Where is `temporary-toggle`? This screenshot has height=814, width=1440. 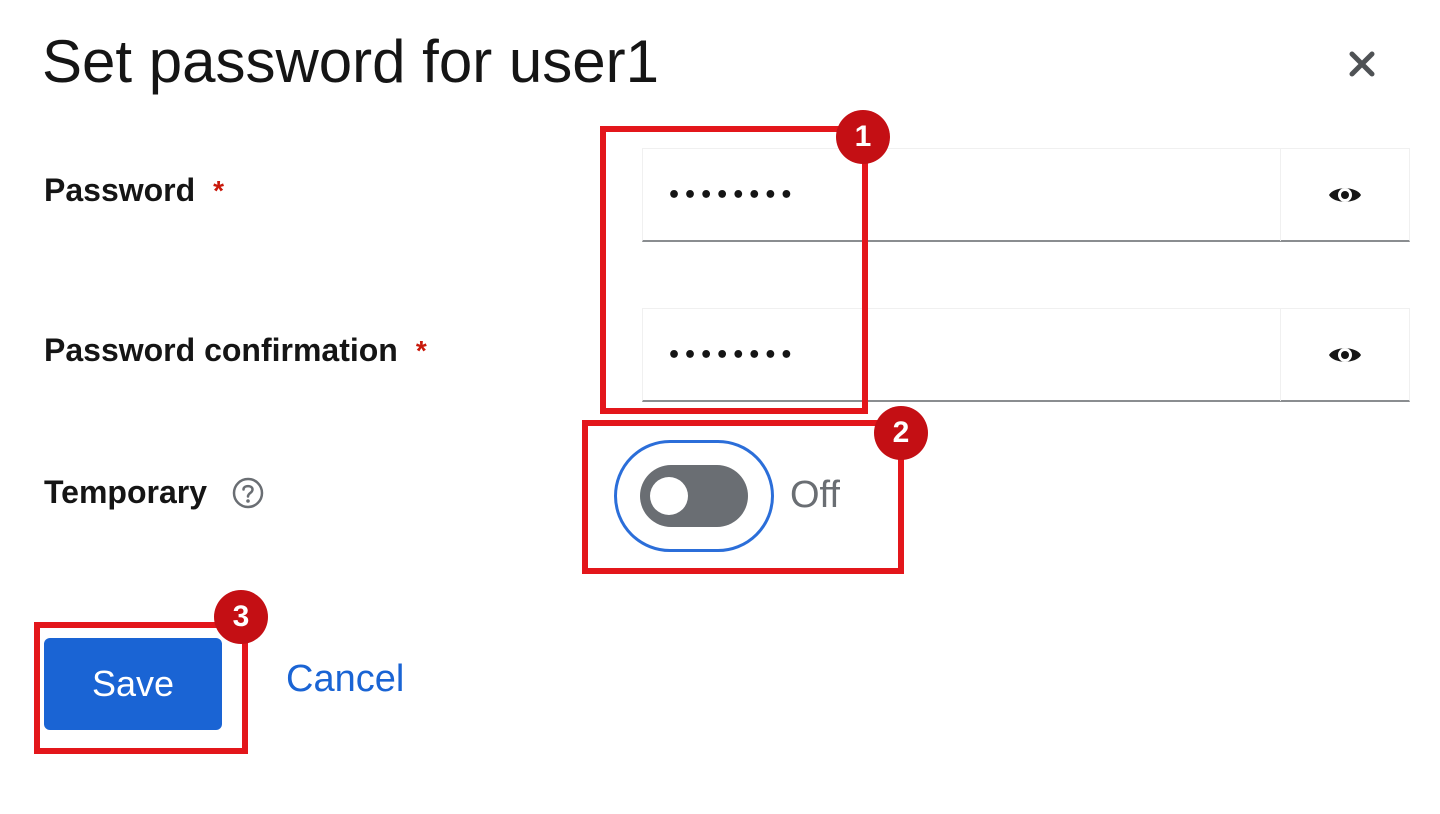 temporary-toggle is located at coordinates (694, 496).